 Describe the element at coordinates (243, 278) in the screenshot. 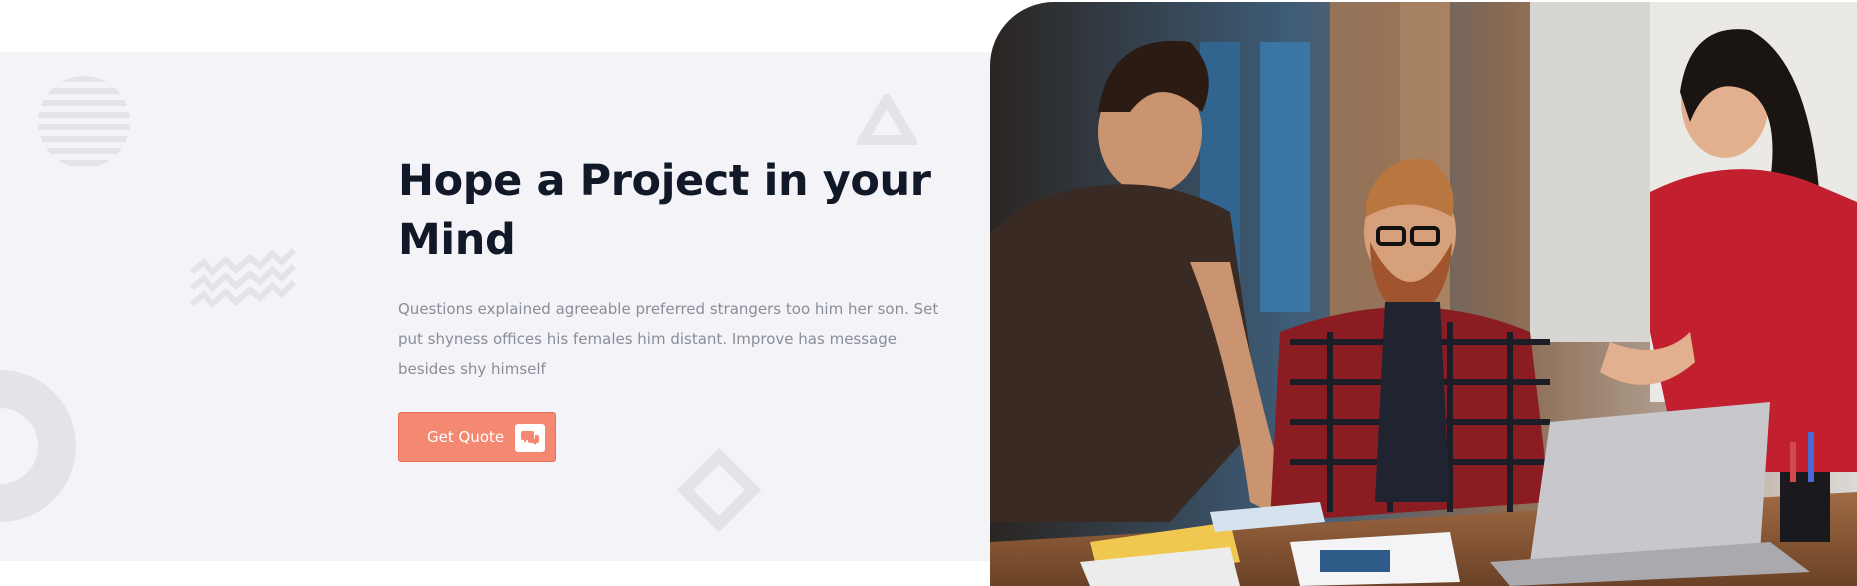

I see `zigzag-shape` at that location.